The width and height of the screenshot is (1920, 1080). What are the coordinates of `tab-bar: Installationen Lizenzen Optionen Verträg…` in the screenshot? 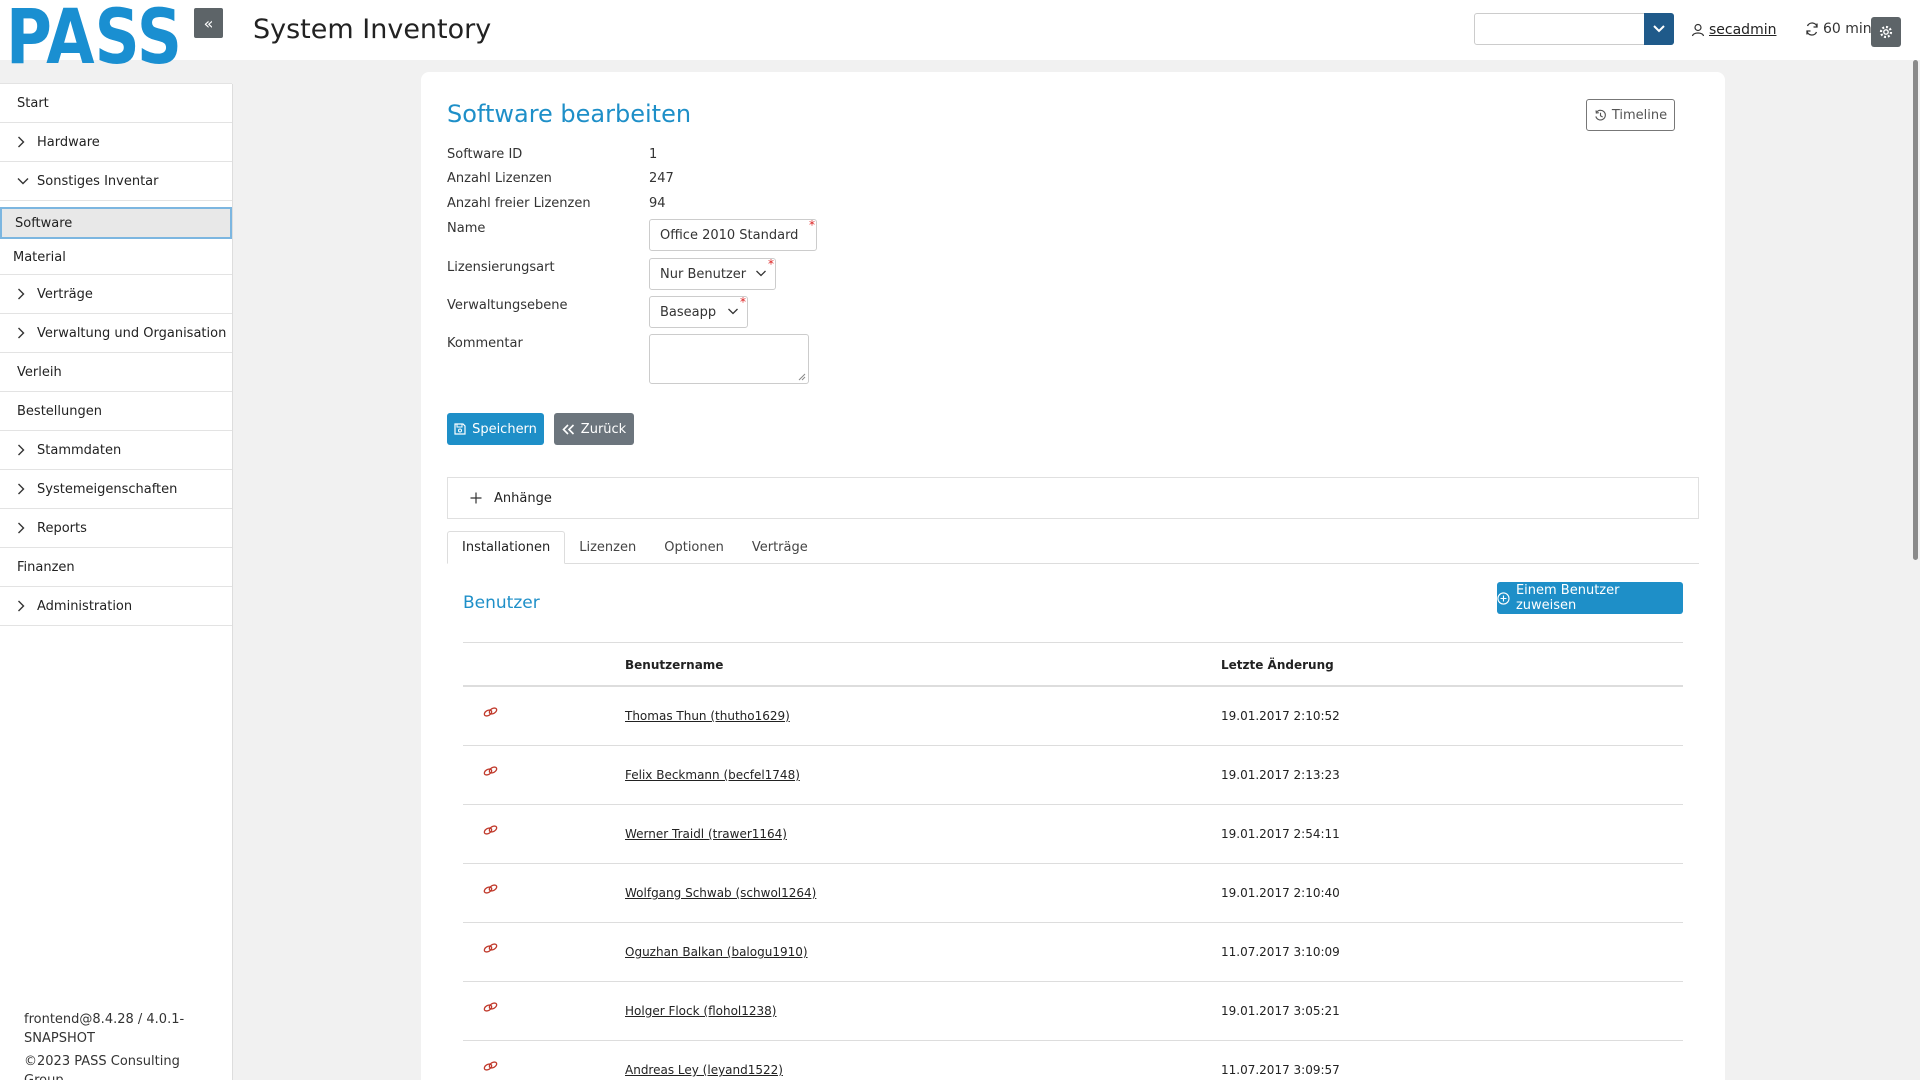 It's located at (1073, 547).